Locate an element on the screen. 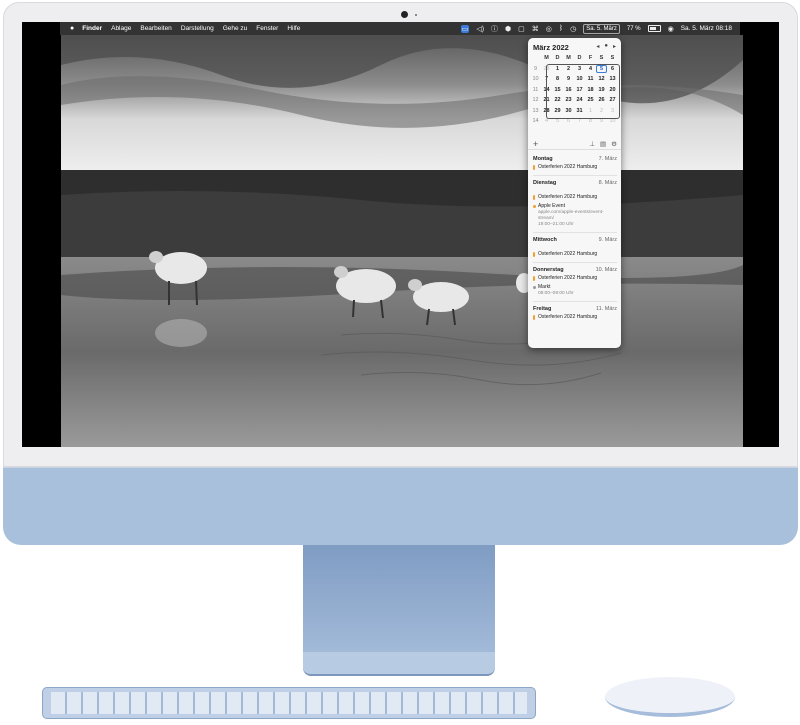 The width and height of the screenshot is (800, 725). menu-fenster: Fenster is located at coordinates (267, 28).